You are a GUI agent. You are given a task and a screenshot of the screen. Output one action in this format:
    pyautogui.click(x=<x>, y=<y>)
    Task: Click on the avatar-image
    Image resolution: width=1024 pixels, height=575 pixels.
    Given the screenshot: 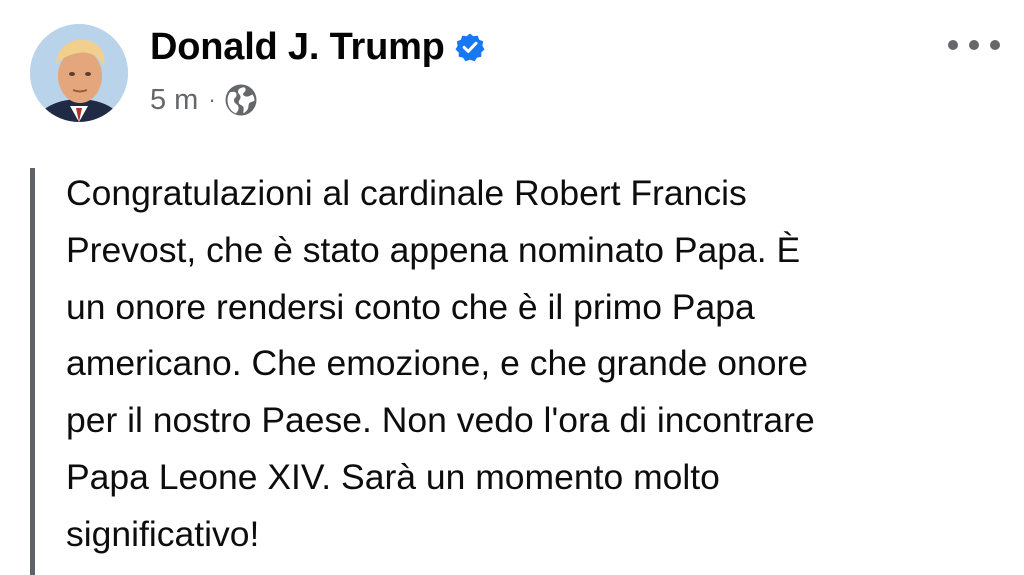 What is the action you would take?
    pyautogui.click(x=79, y=73)
    